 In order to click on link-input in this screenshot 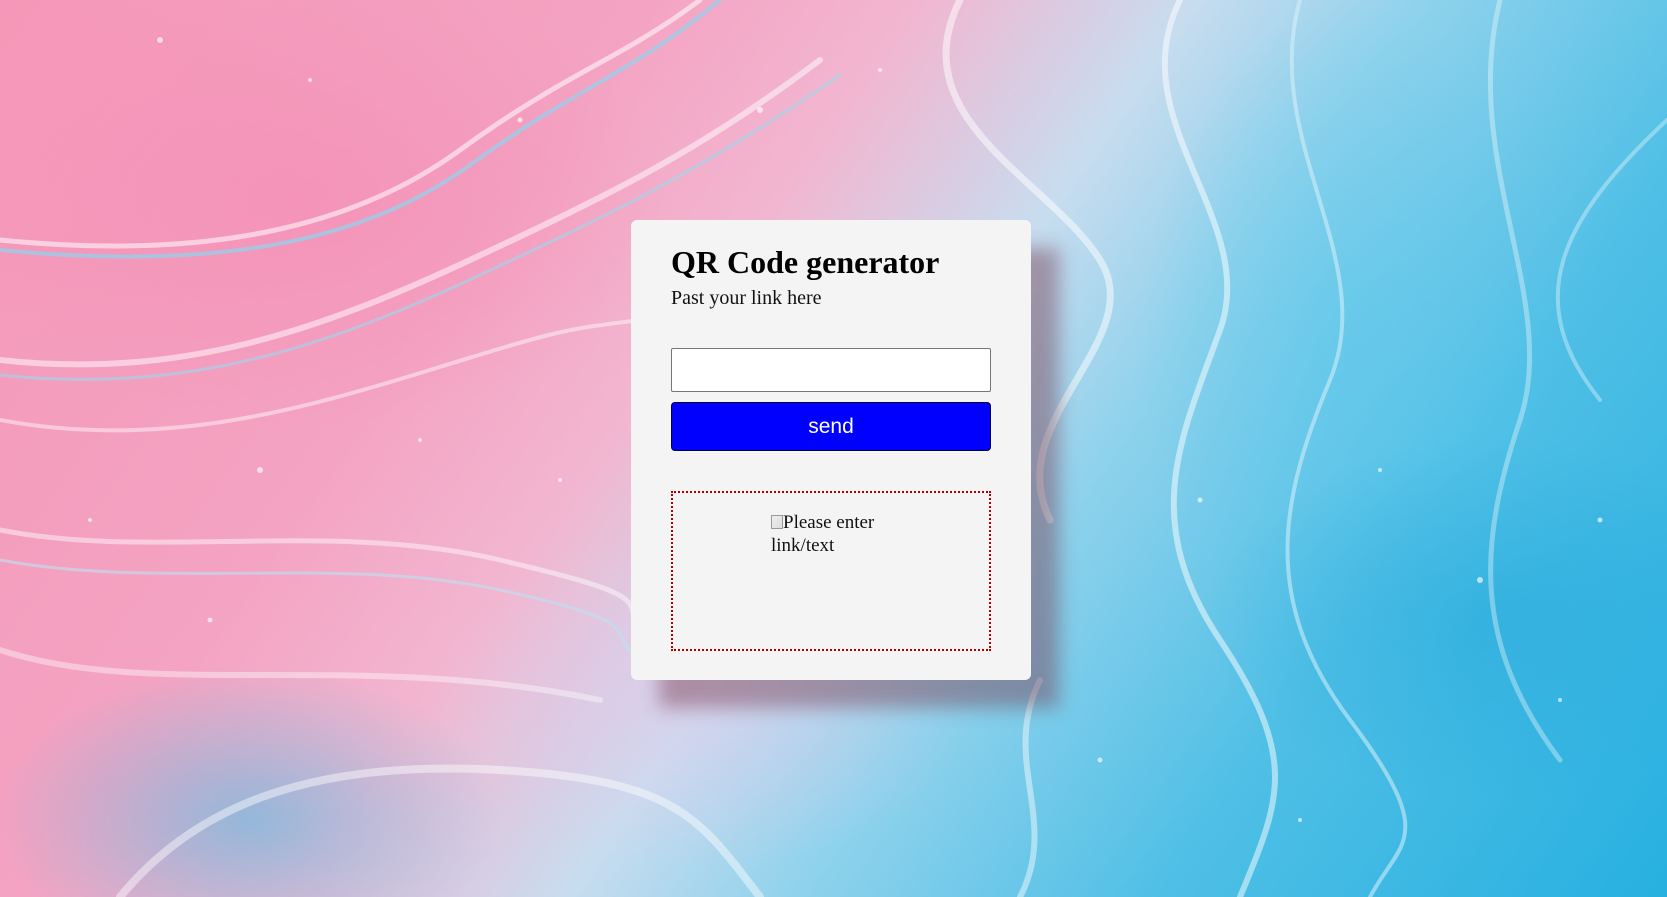, I will do `click(831, 370)`.